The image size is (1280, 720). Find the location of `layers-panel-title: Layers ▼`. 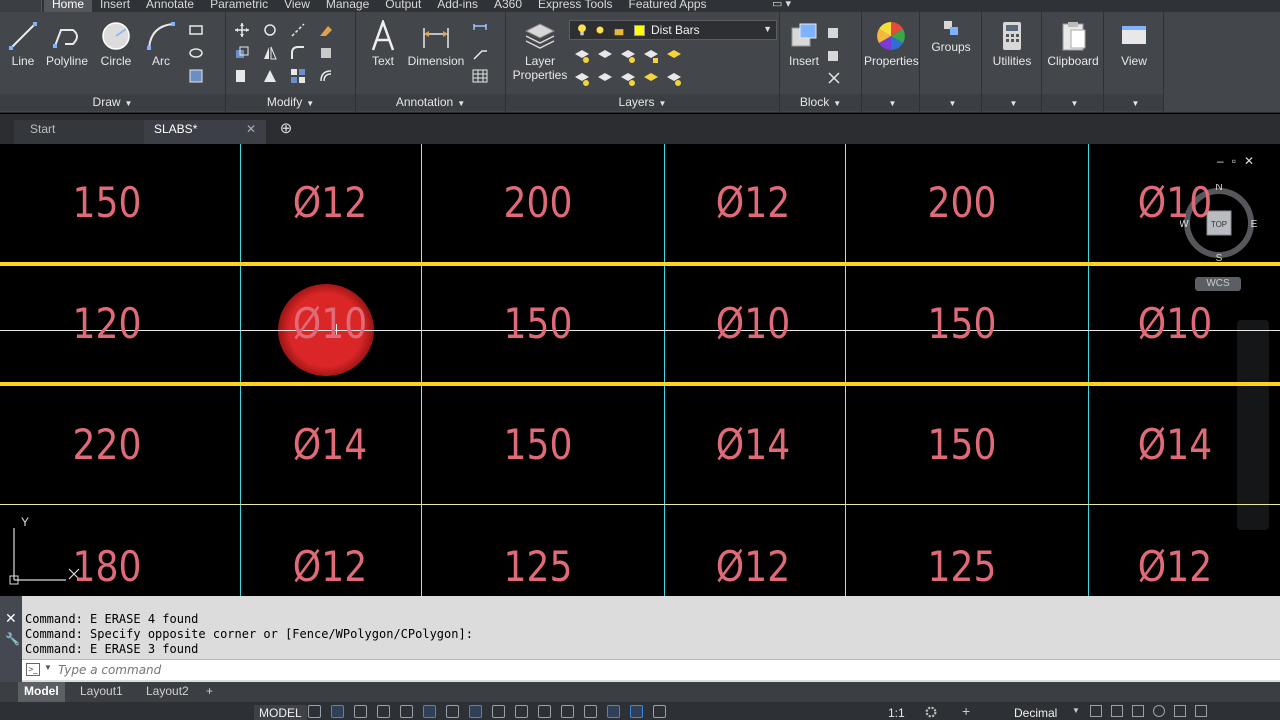

layers-panel-title: Layers ▼ is located at coordinates (642, 102).